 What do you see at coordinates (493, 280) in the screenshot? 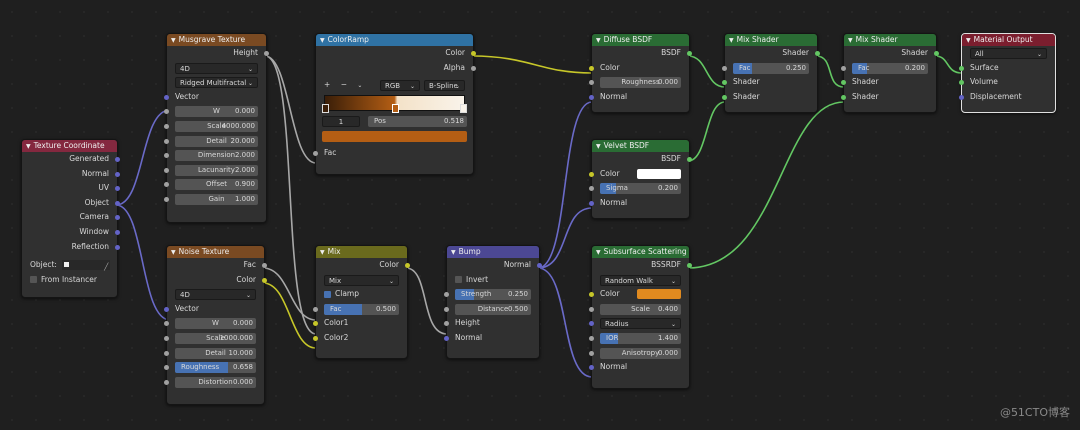
I see `invert-row: Invert` at bounding box center [493, 280].